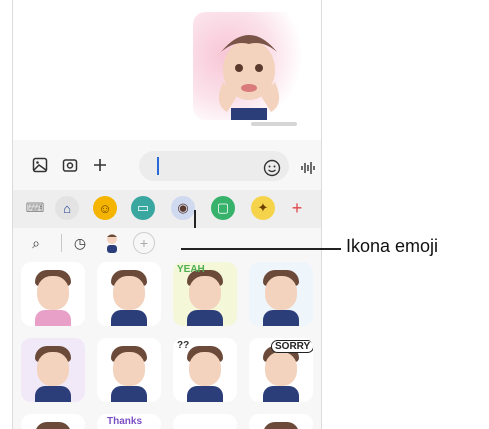  I want to click on add-attachment-icon, so click(100, 165).